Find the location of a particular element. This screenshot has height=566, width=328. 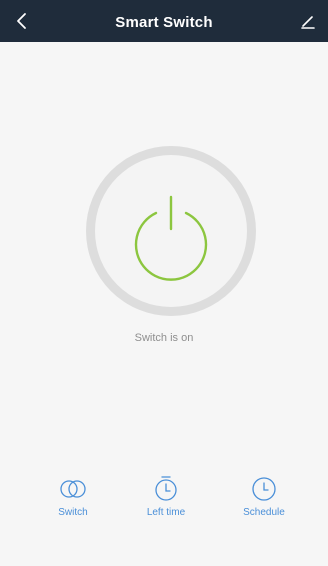

header-bar: Smart Switch is located at coordinates (164, 21).